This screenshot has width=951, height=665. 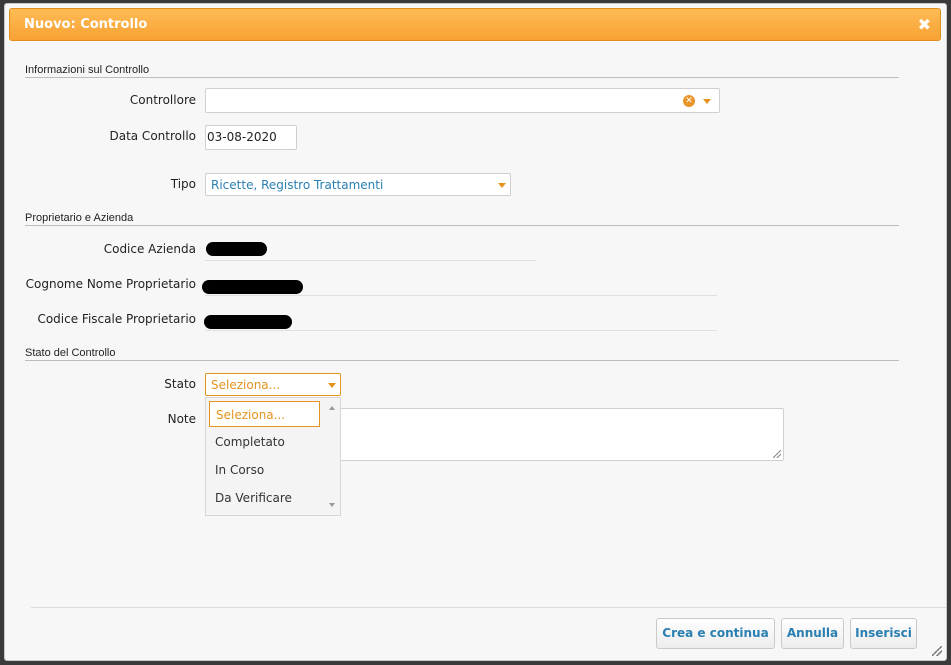 What do you see at coordinates (264, 470) in the screenshot?
I see `stato-option: In Corso` at bounding box center [264, 470].